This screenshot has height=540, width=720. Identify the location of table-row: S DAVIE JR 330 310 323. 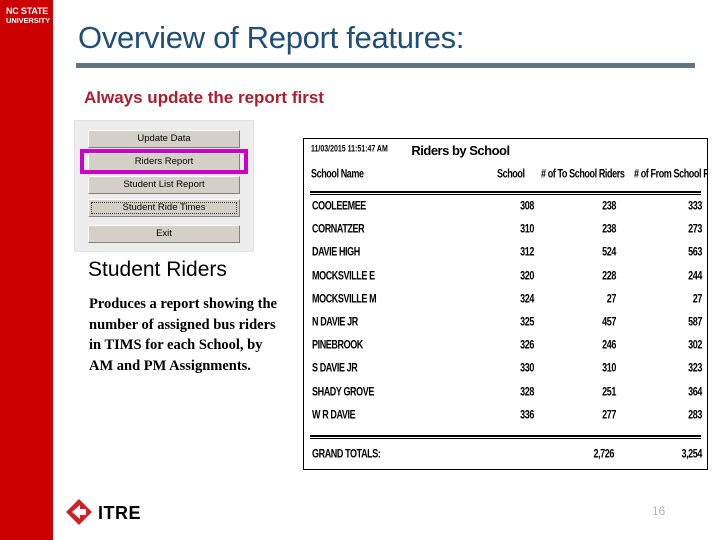
(505, 372).